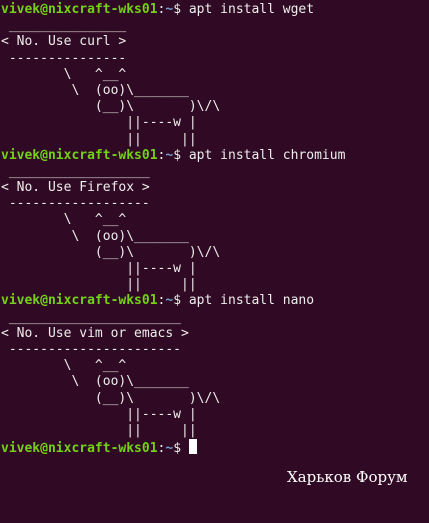  I want to click on output-line: < No. Use curl >, so click(64, 42).